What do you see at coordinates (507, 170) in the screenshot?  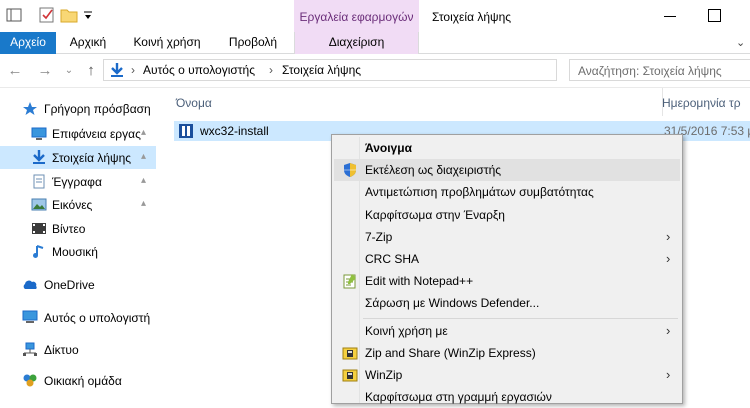 I see `menu-item-run-as-admin: Εκτέλεση ως διαχειριστής` at bounding box center [507, 170].